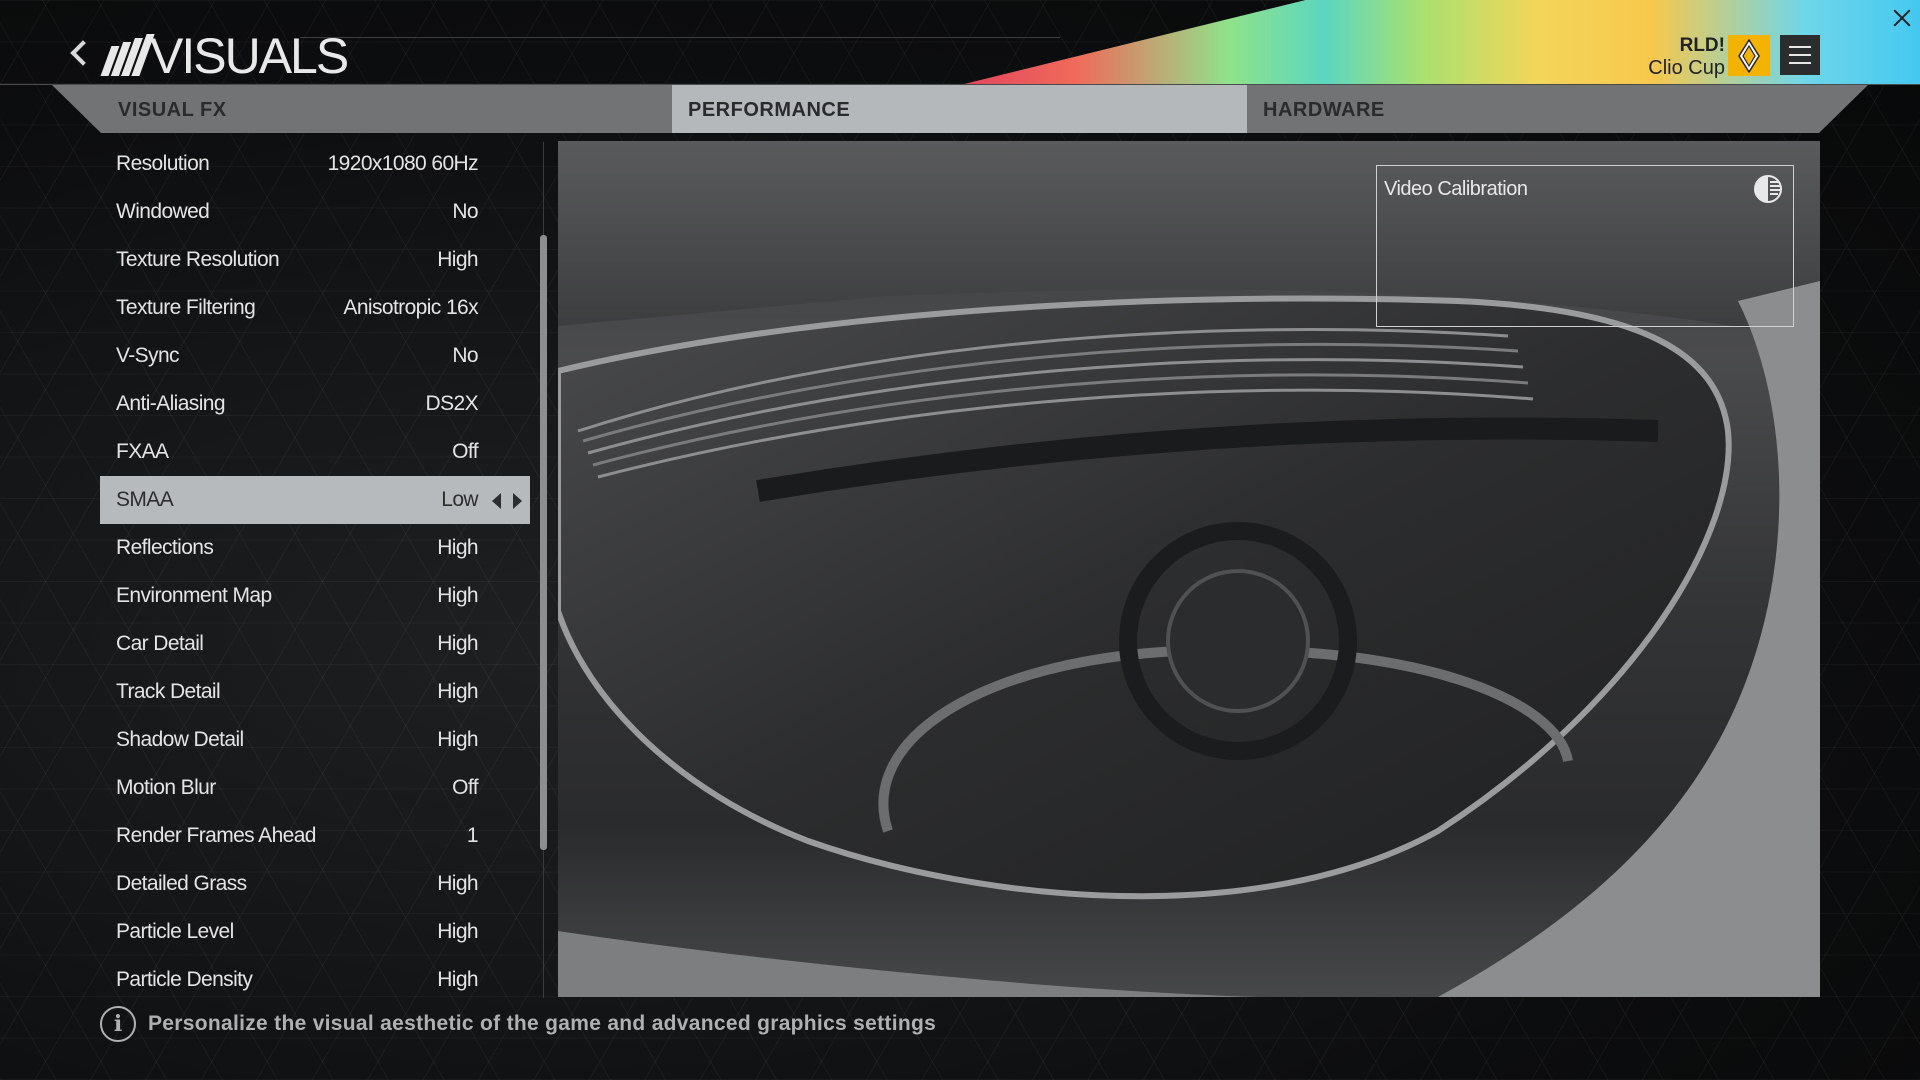 The height and width of the screenshot is (1080, 1920). I want to click on setting-particle-density: Particle Density High, so click(315, 975).